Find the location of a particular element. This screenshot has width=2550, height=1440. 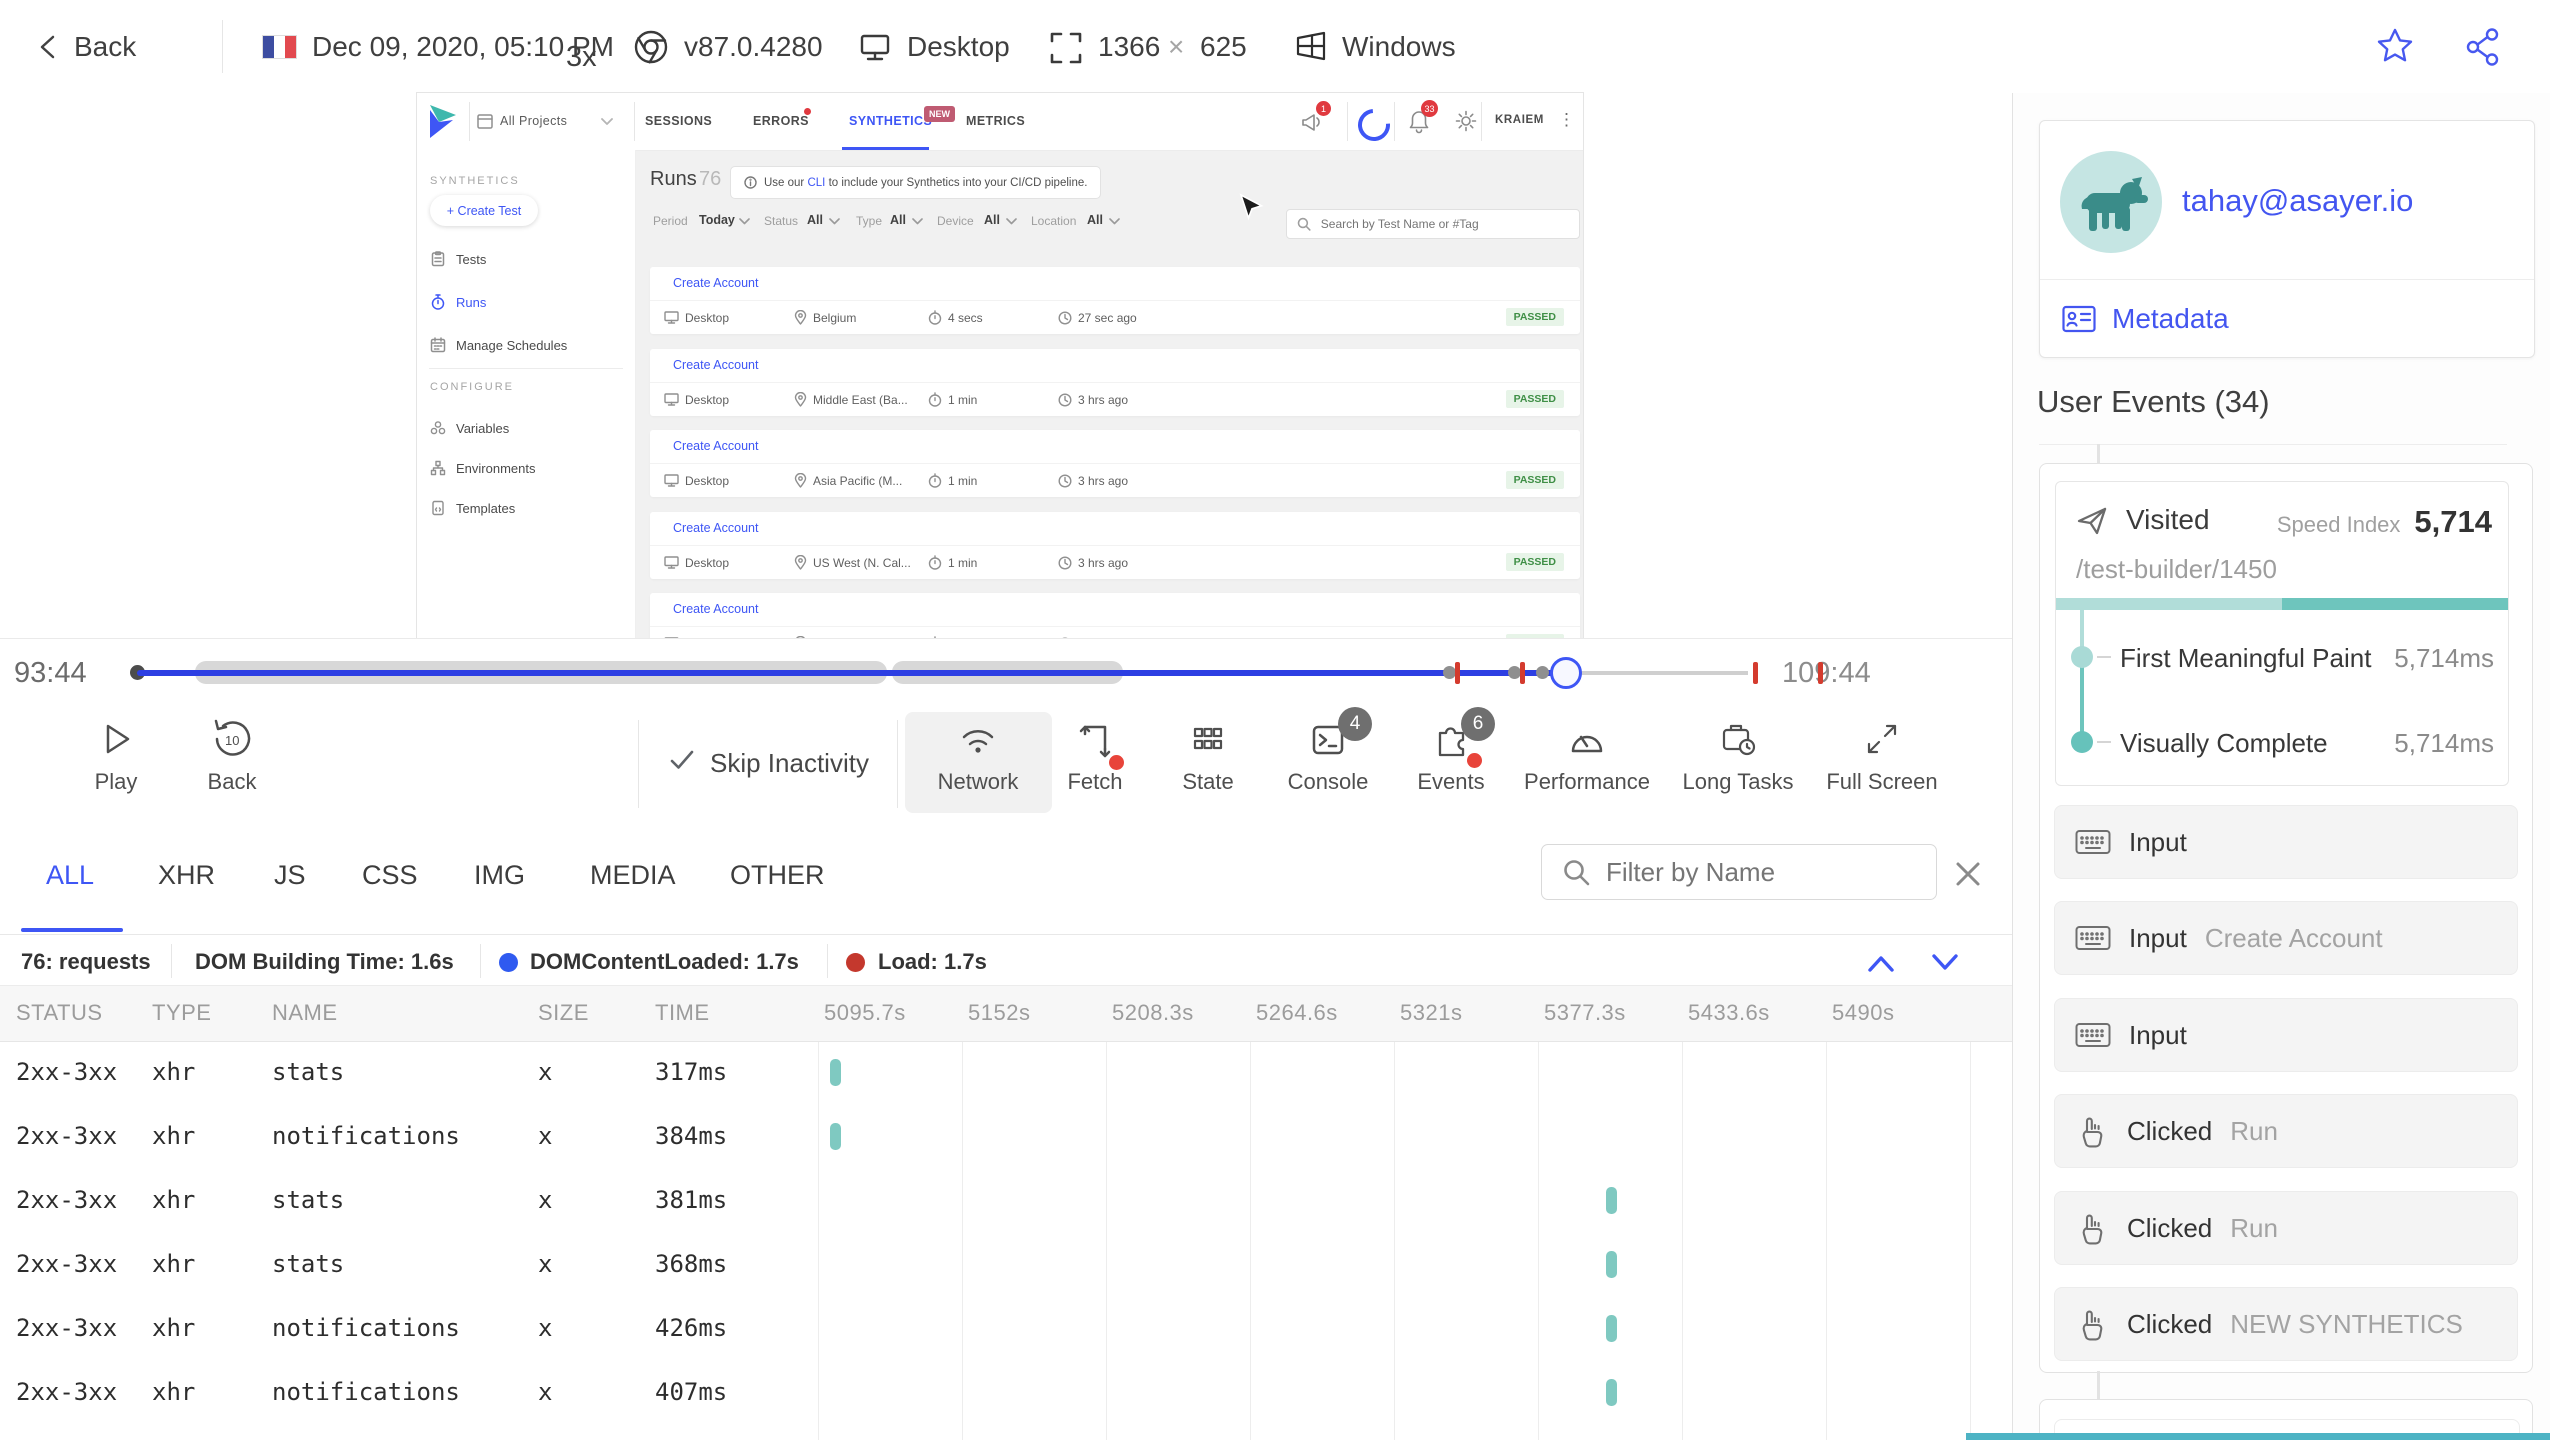

tab-errors: ERRORS is located at coordinates (781, 121).